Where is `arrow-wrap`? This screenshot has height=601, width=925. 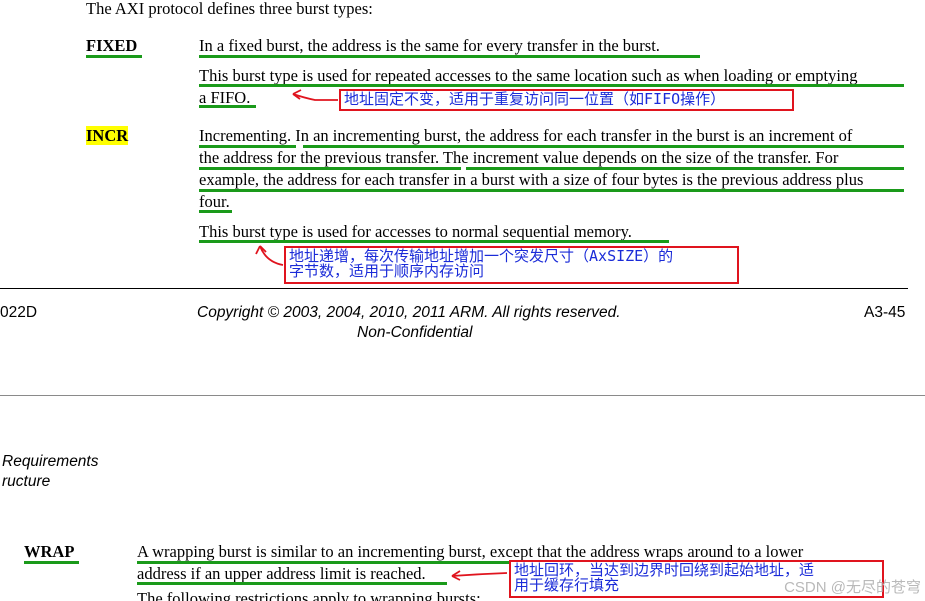 arrow-wrap is located at coordinates (479, 574).